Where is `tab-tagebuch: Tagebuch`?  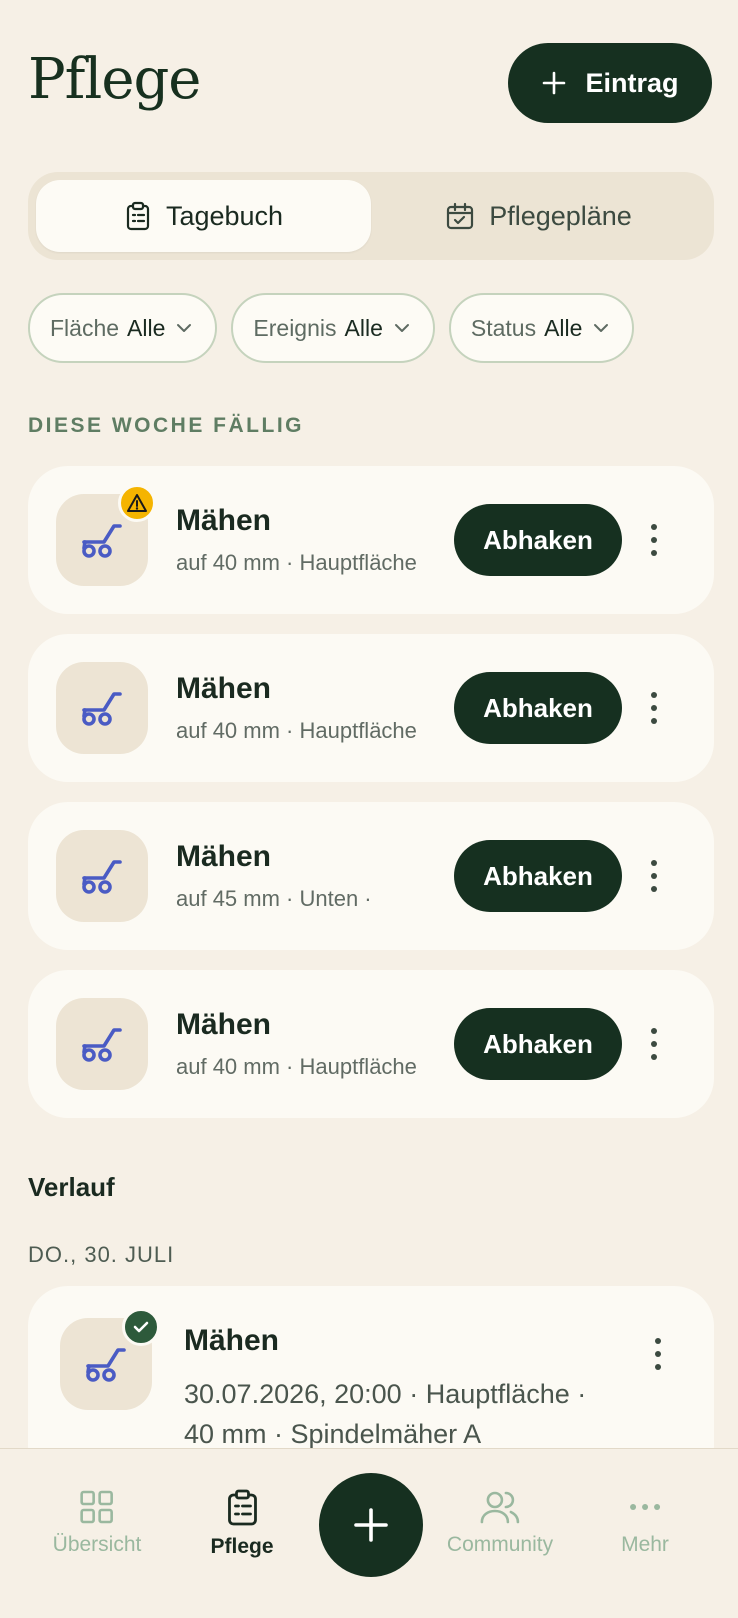
tab-tagebuch: Tagebuch is located at coordinates (203, 216).